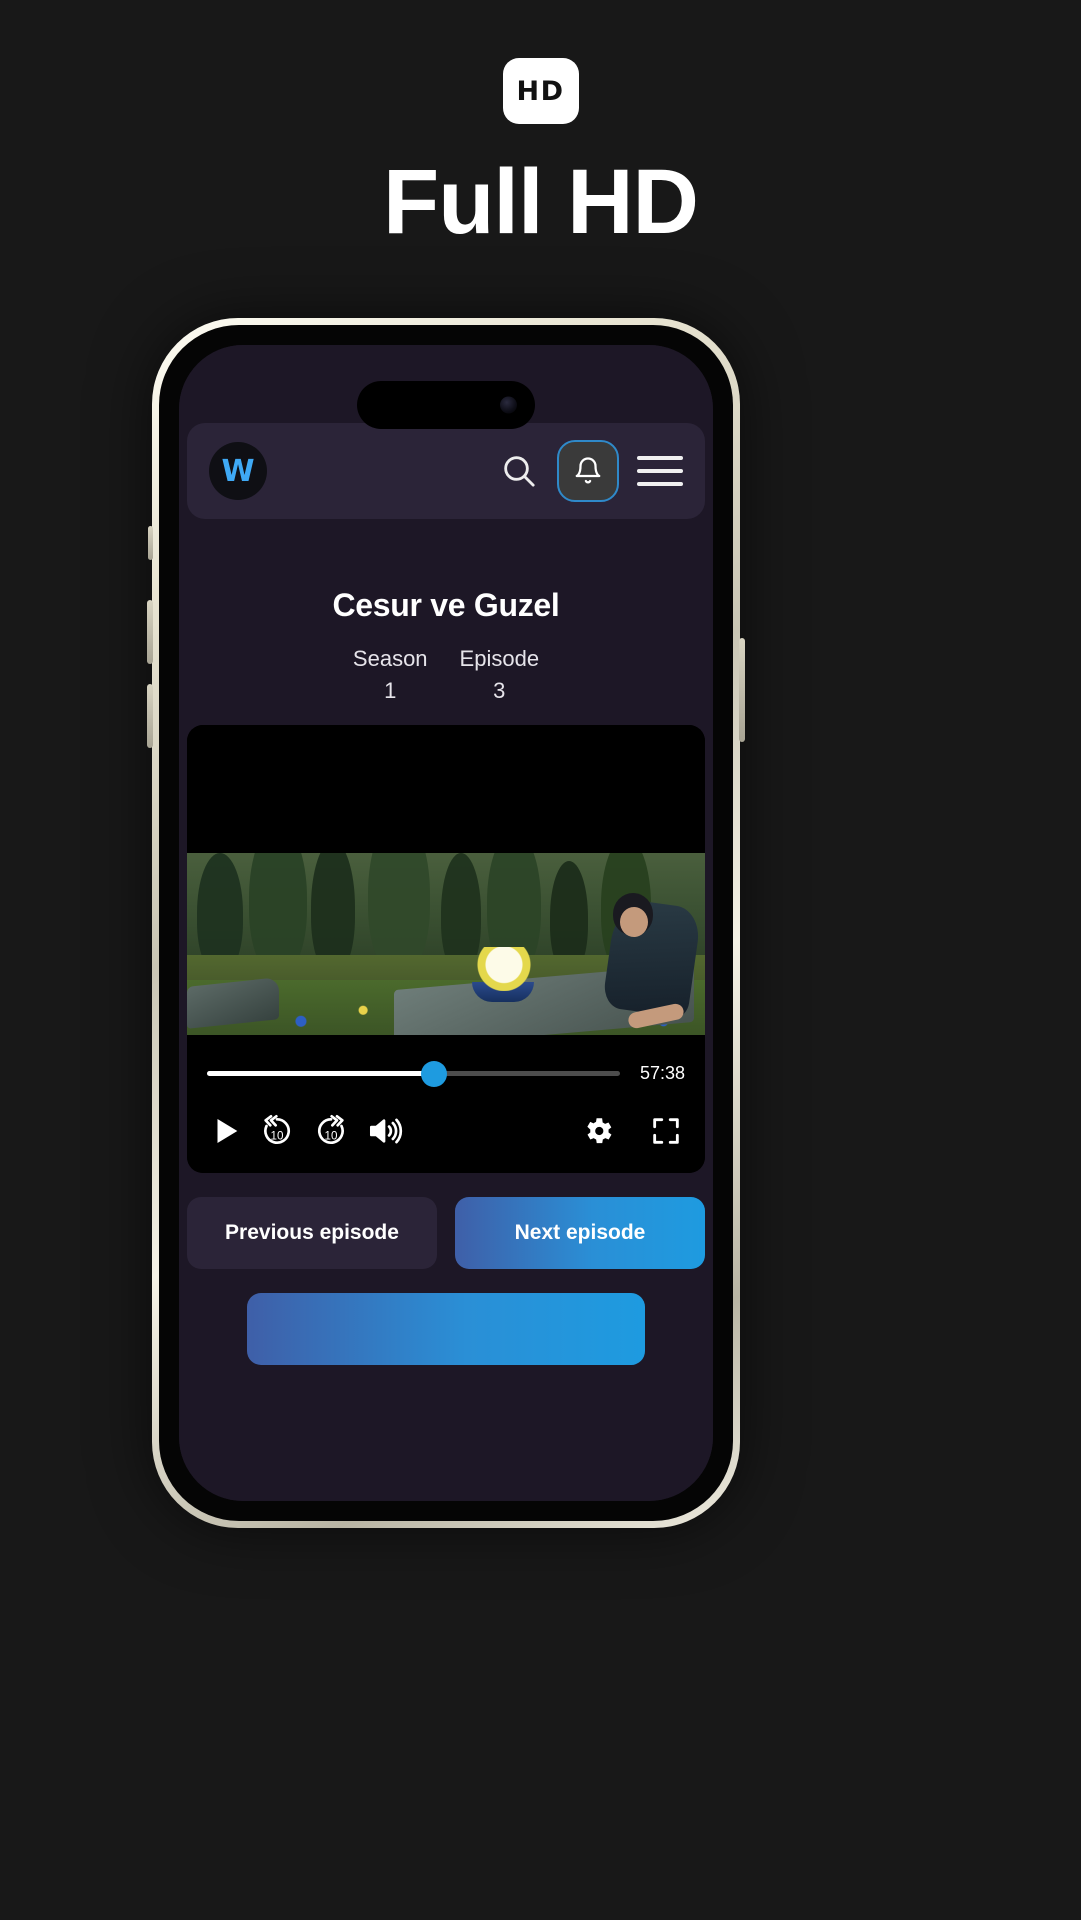 This screenshot has height=1920, width=1081. Describe the element at coordinates (150, 716) in the screenshot. I see `phone-volume-down-button` at that location.